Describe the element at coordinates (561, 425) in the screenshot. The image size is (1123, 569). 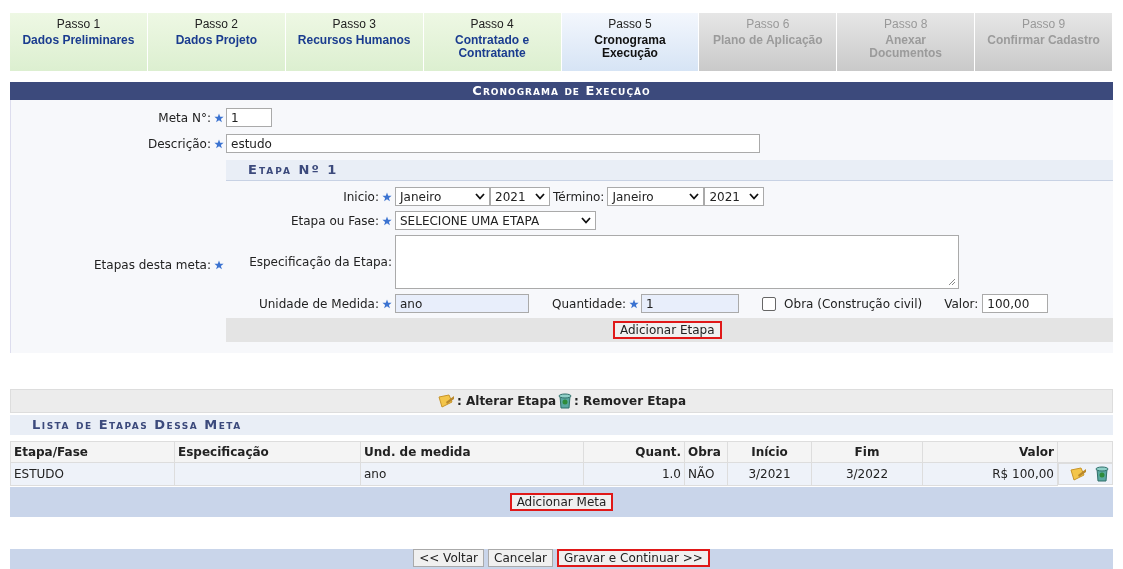
I see `list-title: Lista de Etapas Dessa Meta` at that location.